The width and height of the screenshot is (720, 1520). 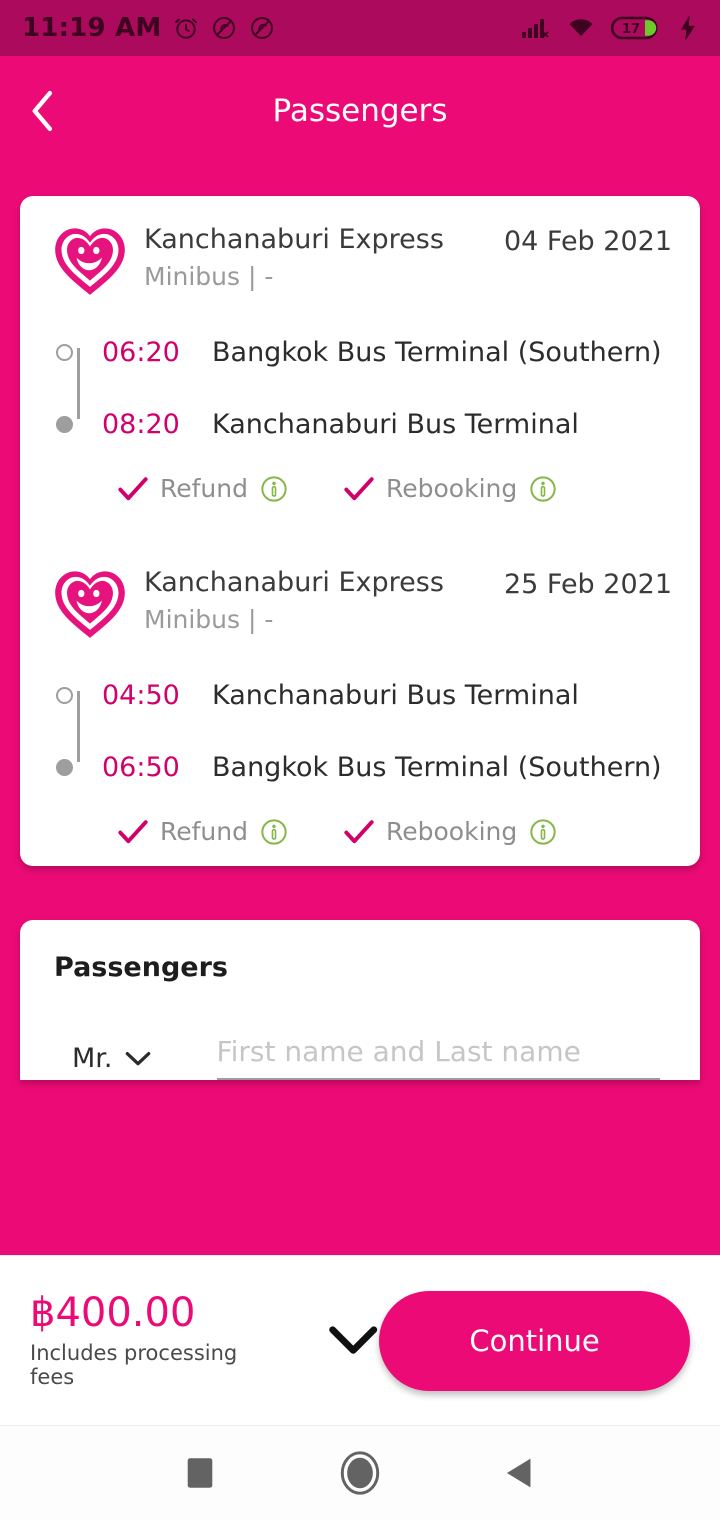 I want to click on passengers-card: Passengers Mr. First name and Last name, so click(x=360, y=1000).